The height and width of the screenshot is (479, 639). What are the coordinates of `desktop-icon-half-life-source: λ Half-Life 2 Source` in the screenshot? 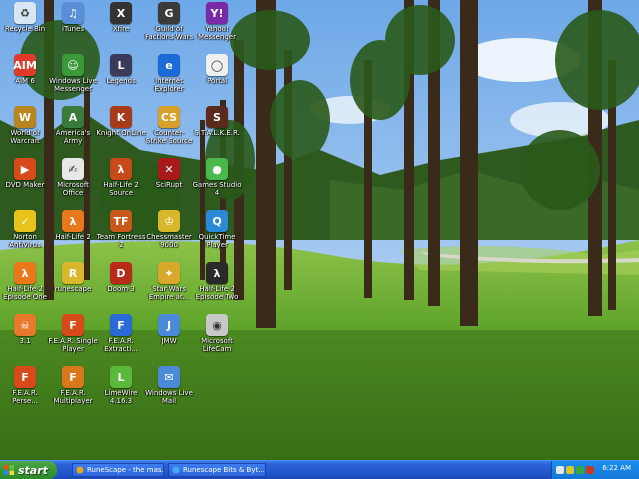 It's located at (121, 177).